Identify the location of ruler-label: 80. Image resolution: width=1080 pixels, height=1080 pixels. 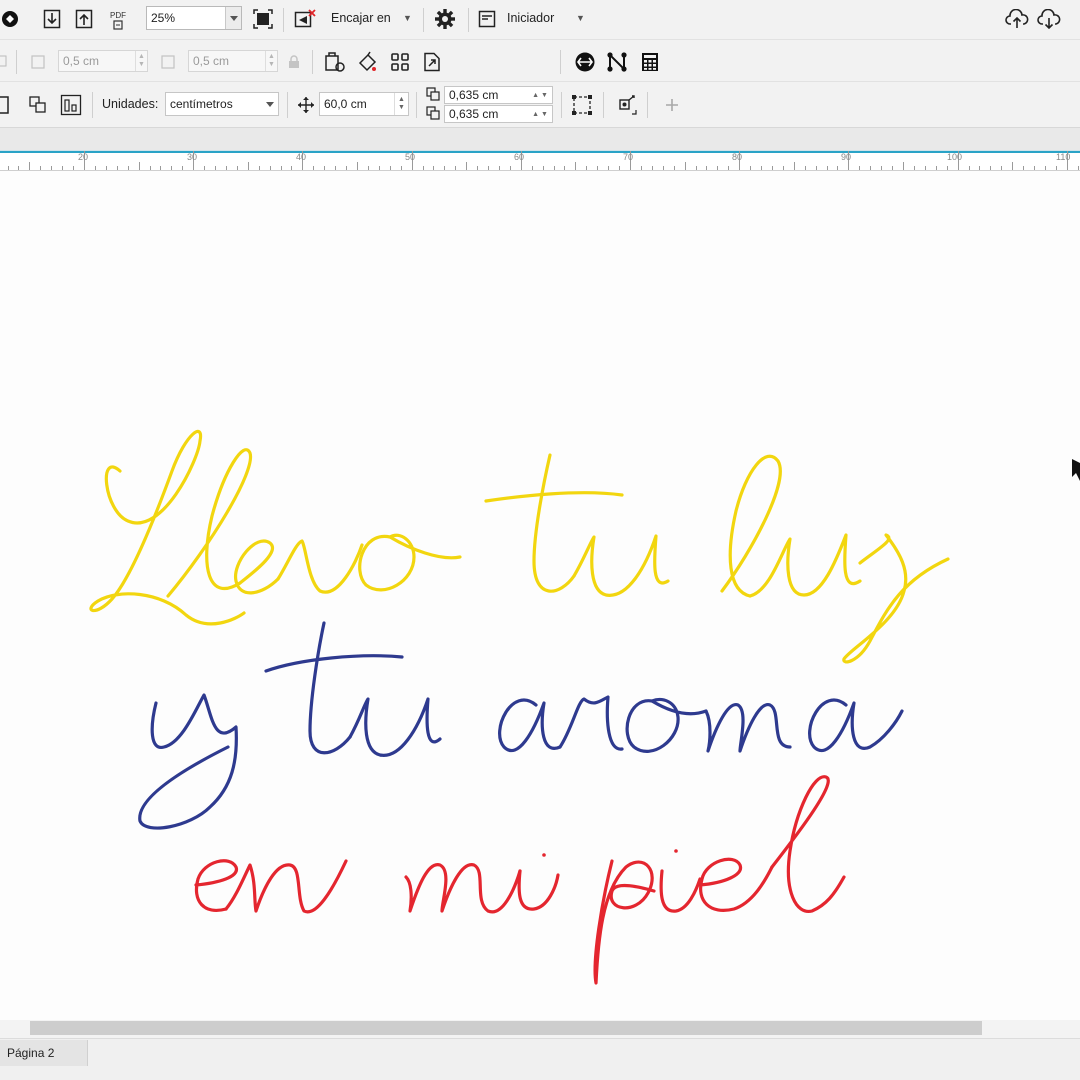
(737, 157).